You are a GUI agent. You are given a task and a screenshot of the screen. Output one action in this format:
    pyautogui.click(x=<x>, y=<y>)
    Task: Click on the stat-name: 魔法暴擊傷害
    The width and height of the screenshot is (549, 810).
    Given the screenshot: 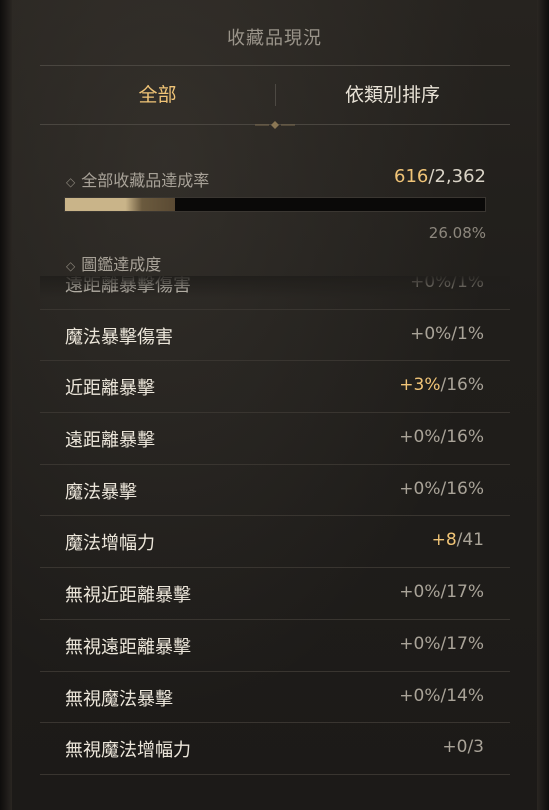 What is the action you would take?
    pyautogui.click(x=119, y=337)
    